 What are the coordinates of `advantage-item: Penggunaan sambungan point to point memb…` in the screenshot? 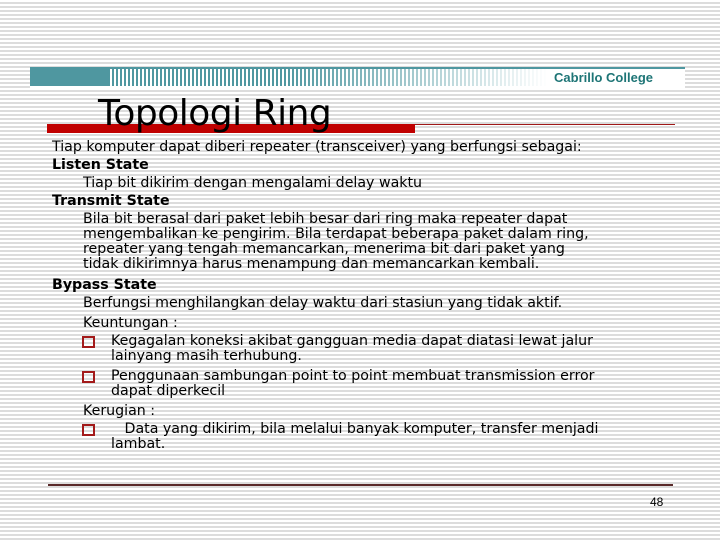 It's located at (372, 383).